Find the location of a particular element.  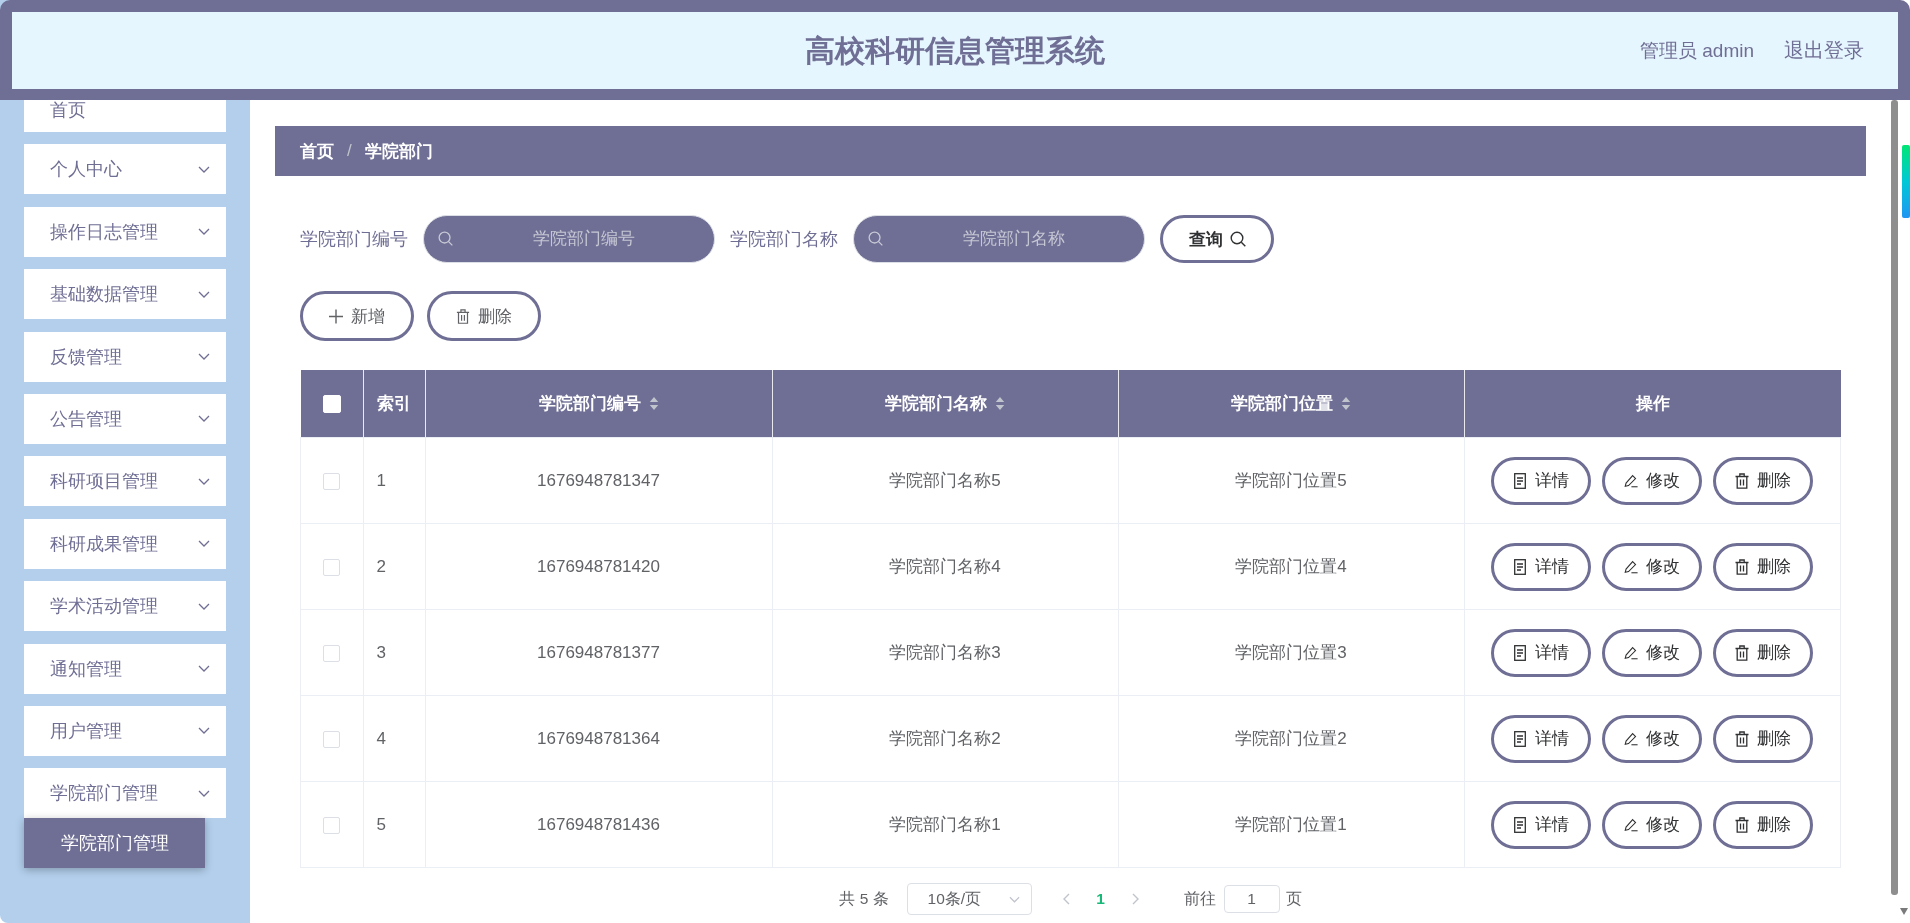

table-cell: 1676948781420 is located at coordinates (598, 566).